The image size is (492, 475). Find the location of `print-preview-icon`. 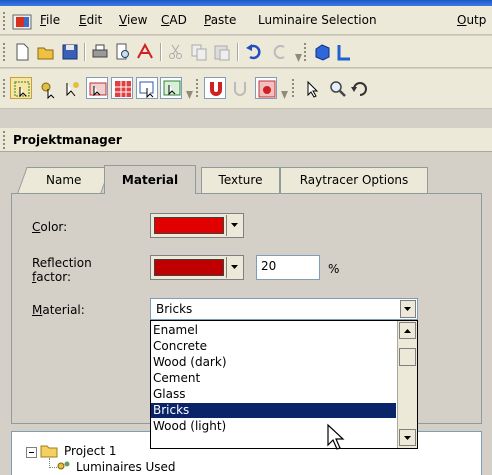

print-preview-icon is located at coordinates (123, 52).